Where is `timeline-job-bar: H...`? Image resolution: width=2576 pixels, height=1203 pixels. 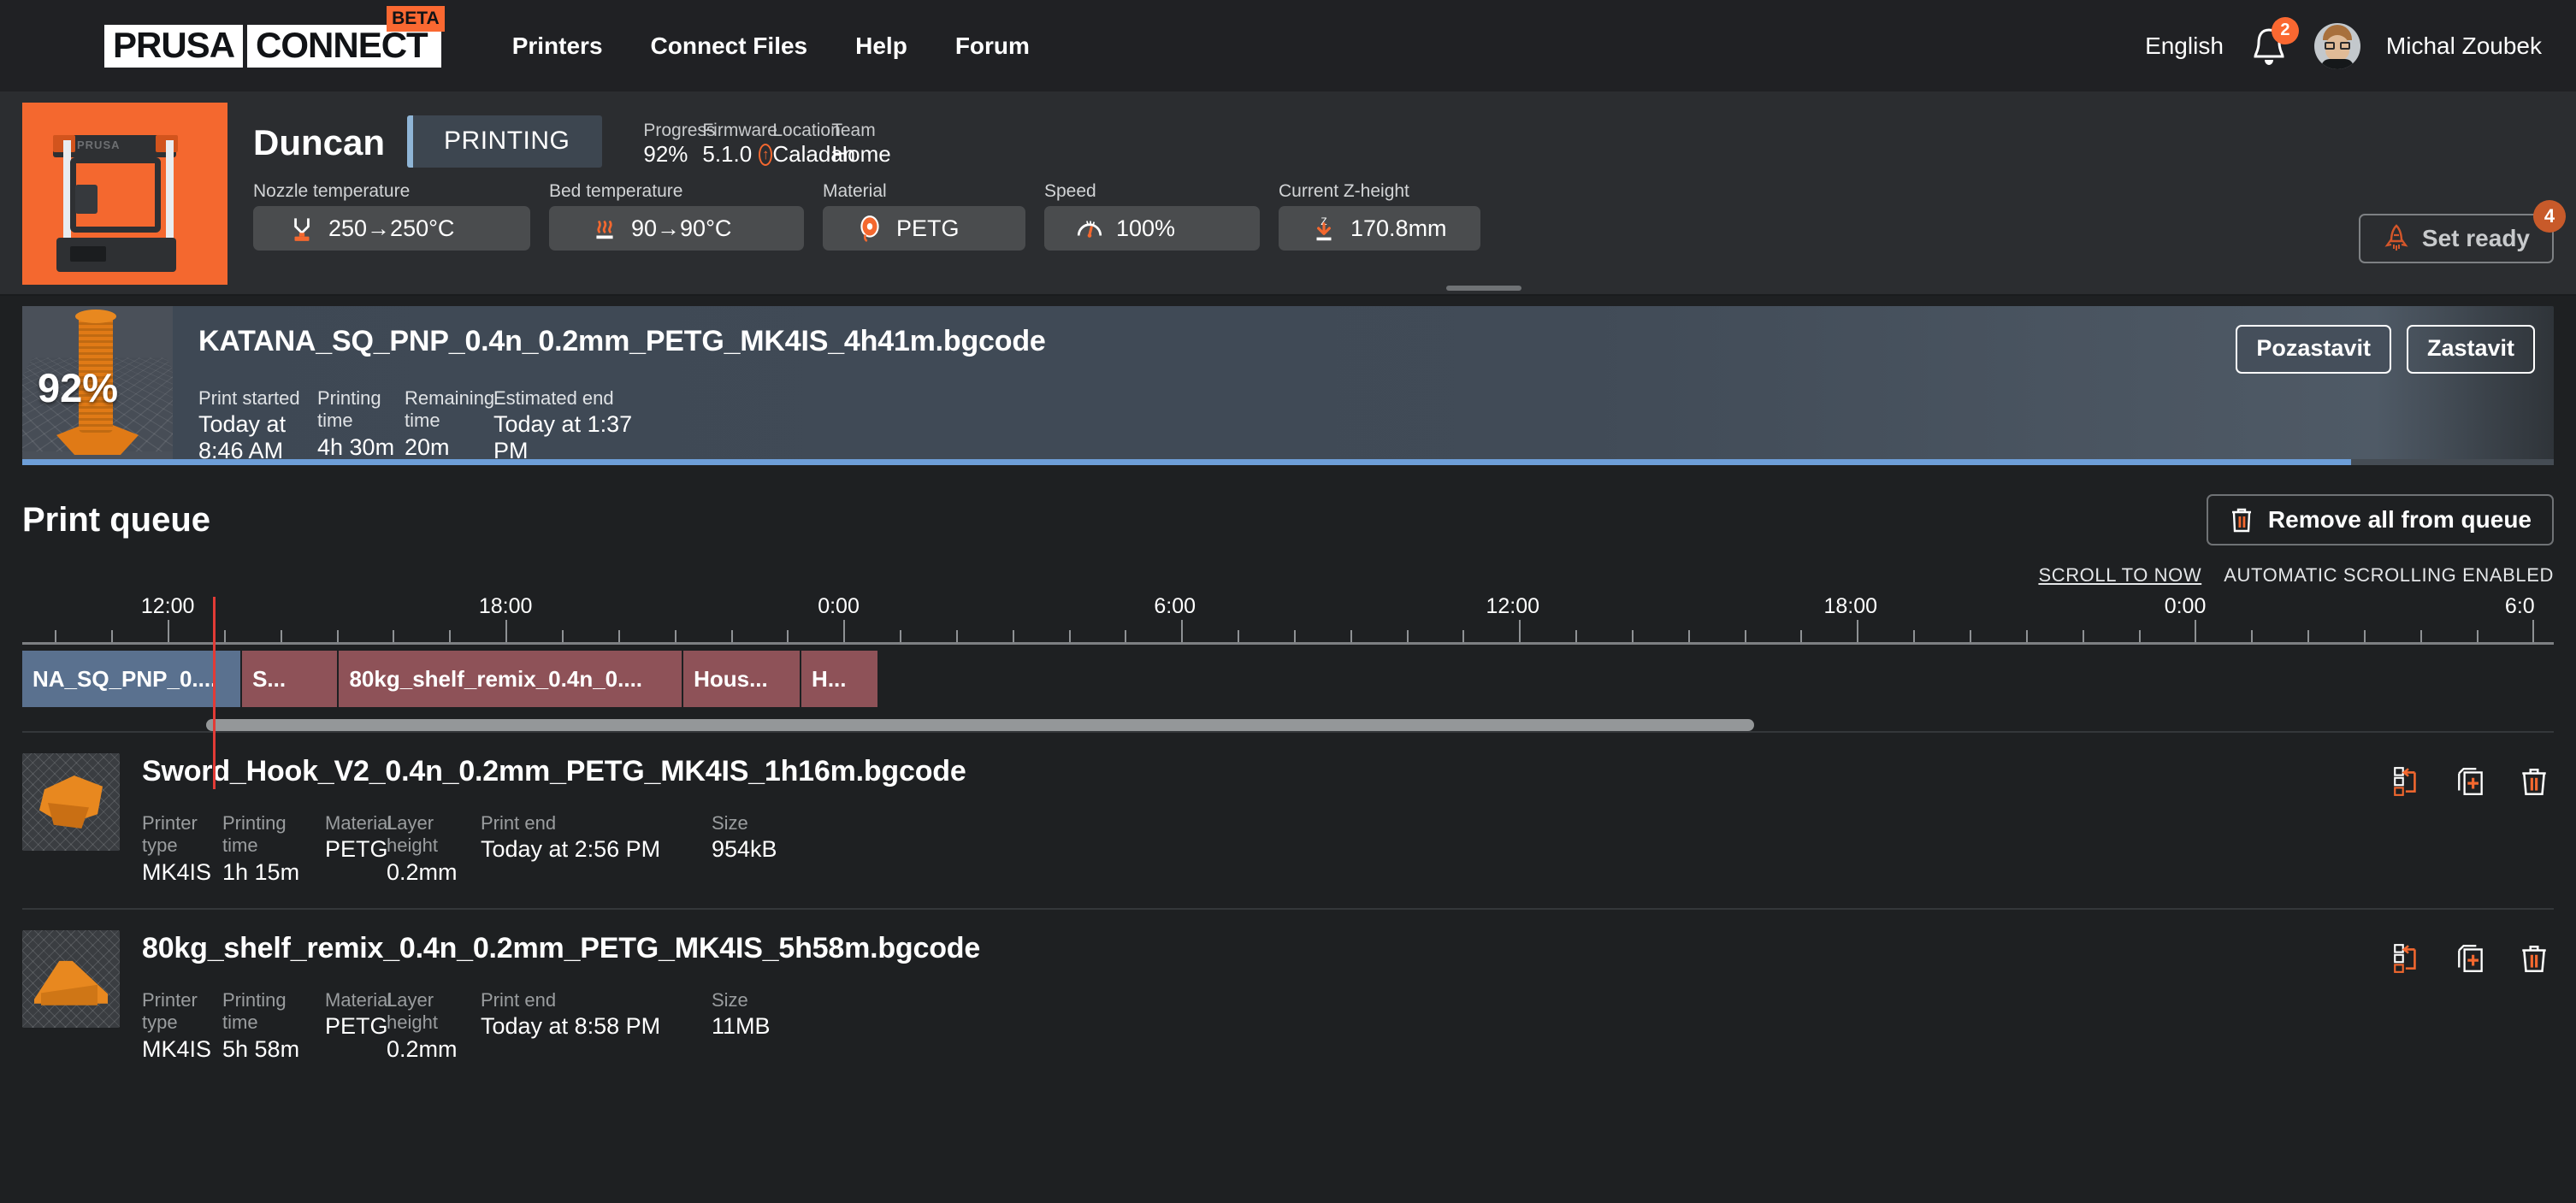
timeline-job-bar: H... is located at coordinates (840, 679).